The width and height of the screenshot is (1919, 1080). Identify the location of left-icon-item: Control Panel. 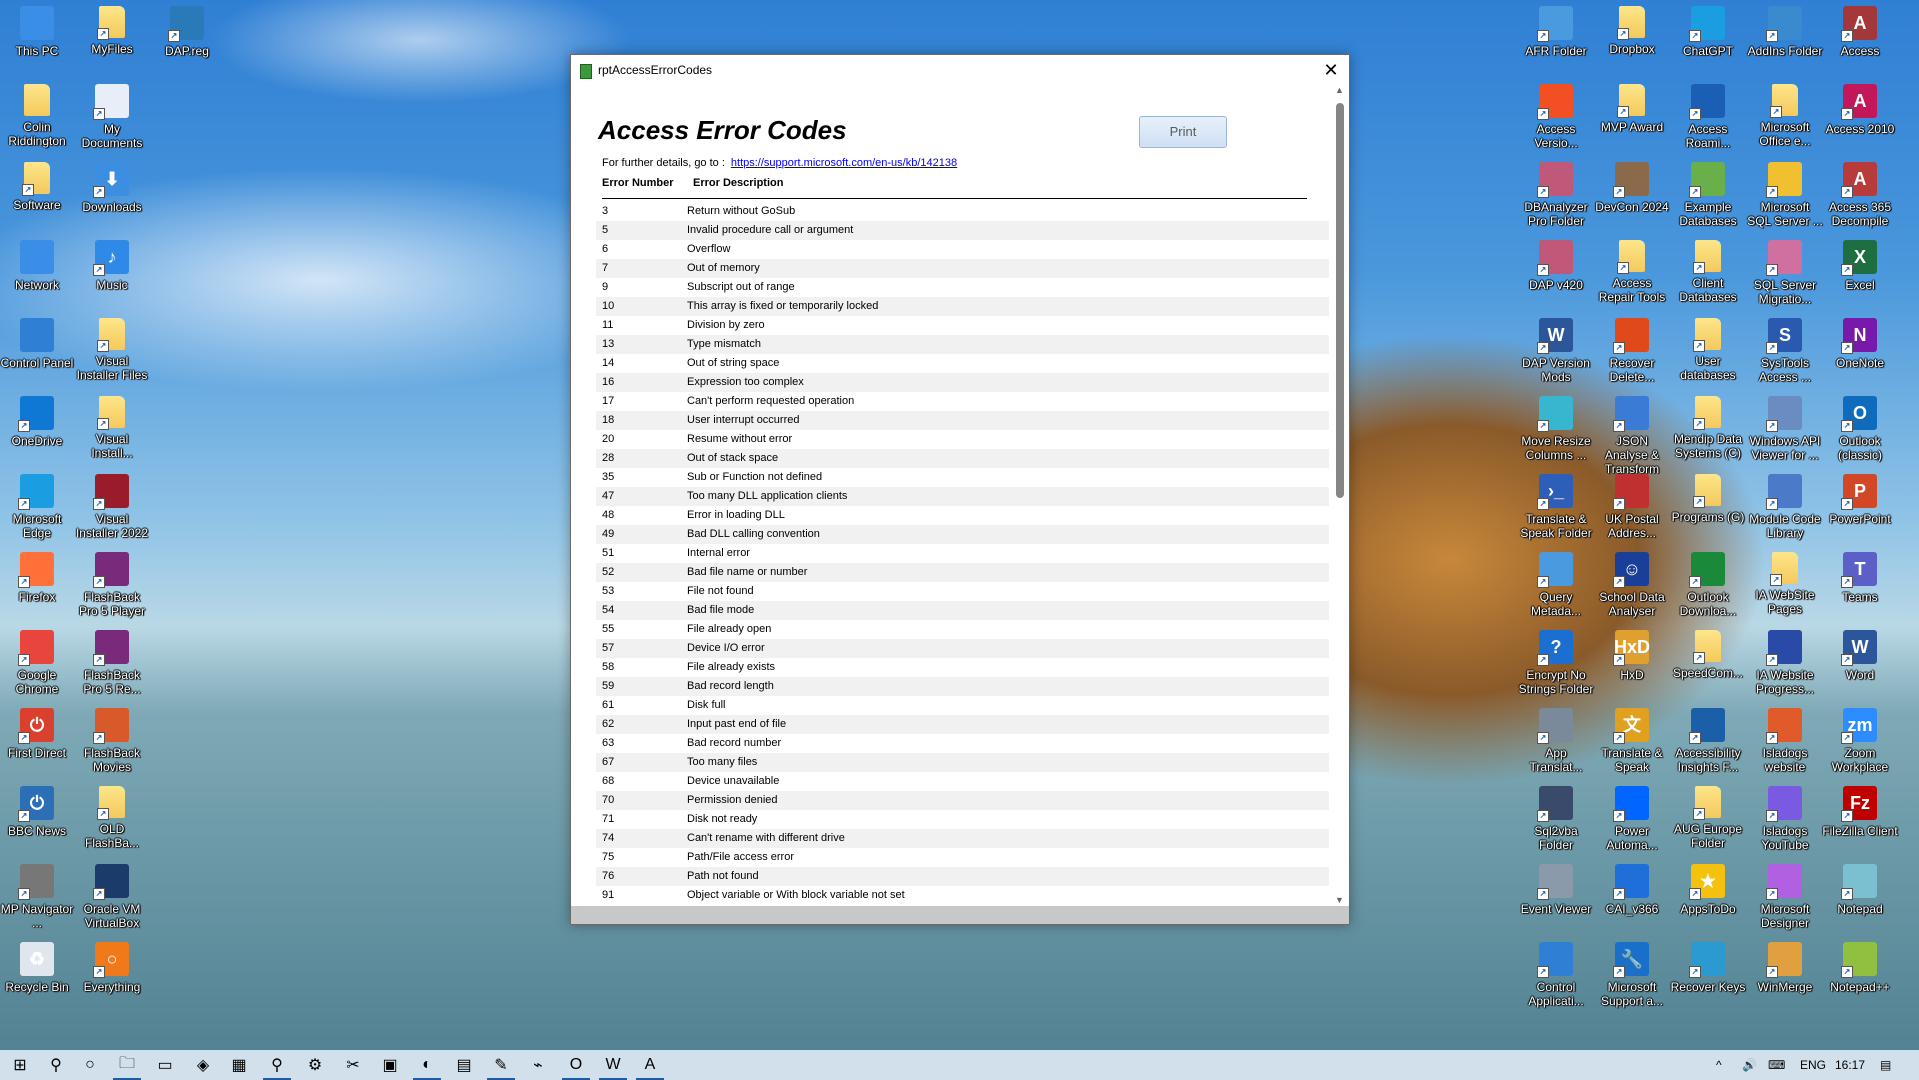
(37, 343).